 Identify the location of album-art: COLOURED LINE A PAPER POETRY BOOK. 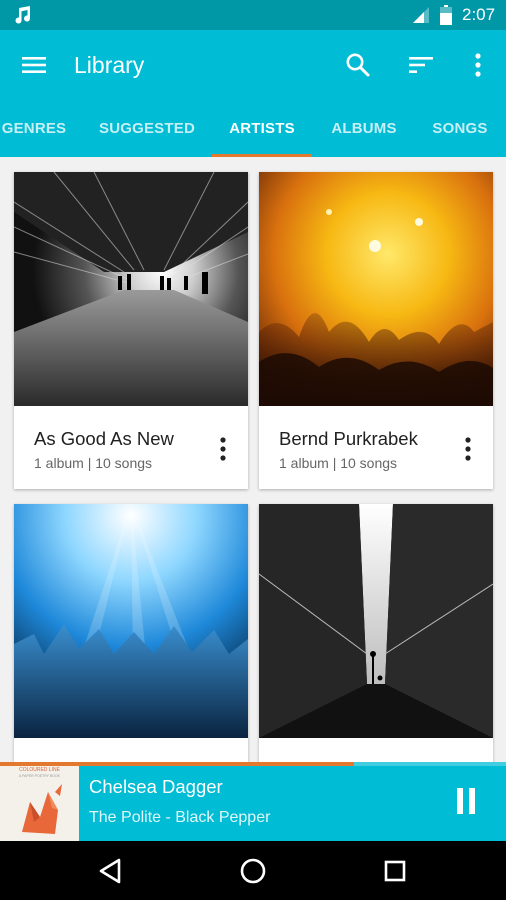
(39, 801).